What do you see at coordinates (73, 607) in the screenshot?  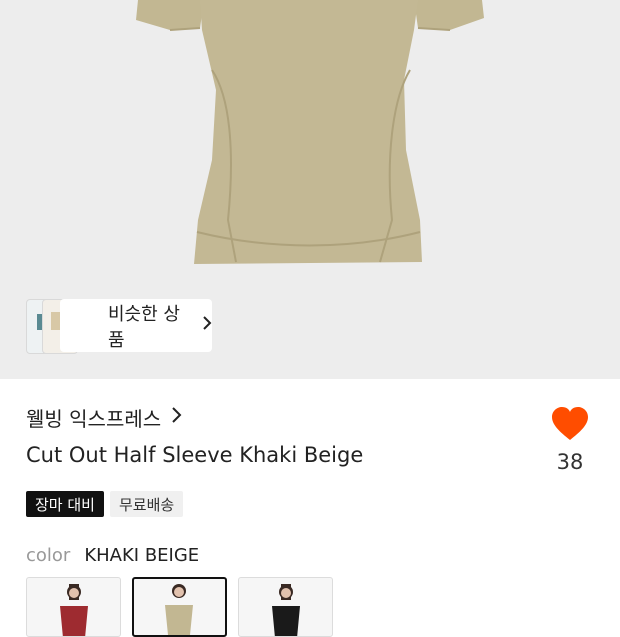 I see `swatch-red` at bounding box center [73, 607].